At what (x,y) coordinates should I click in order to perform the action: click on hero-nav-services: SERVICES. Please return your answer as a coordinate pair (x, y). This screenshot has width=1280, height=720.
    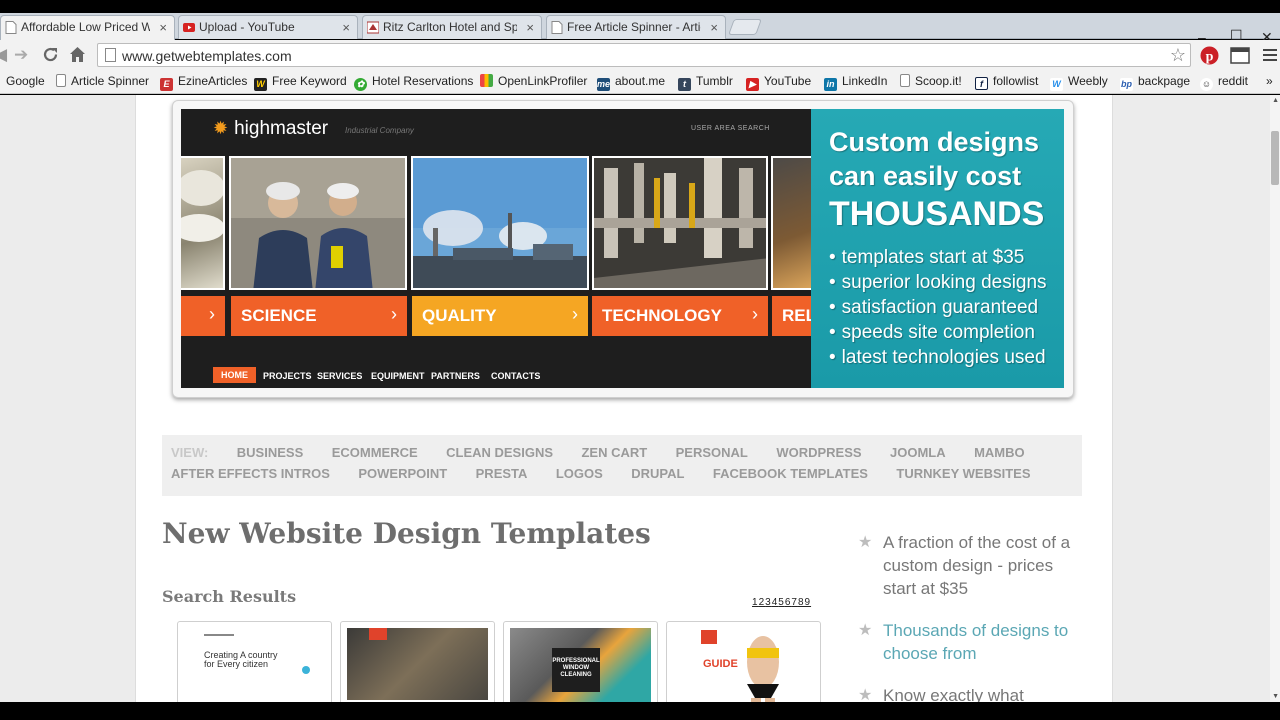
    Looking at the image, I should click on (339, 376).